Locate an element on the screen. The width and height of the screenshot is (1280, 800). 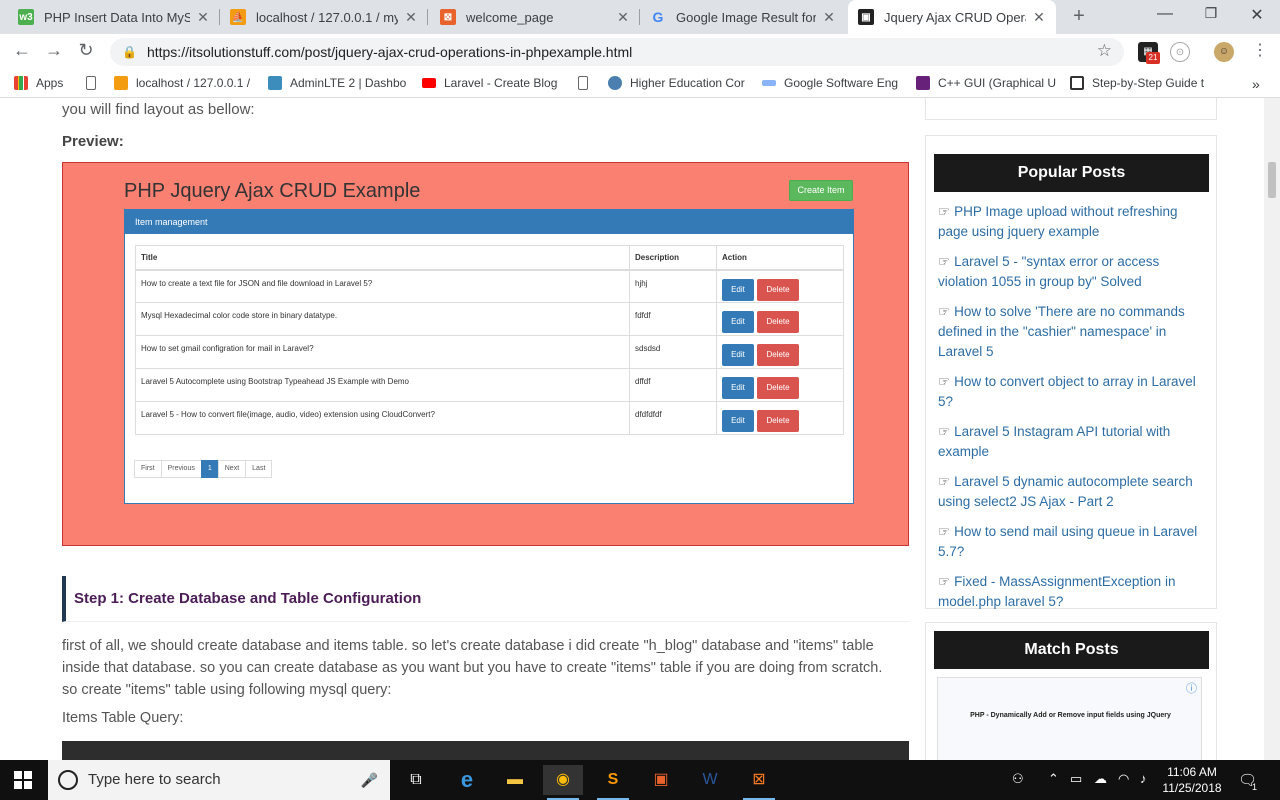
bookmark-apps: Apps is located at coordinates (38, 83).